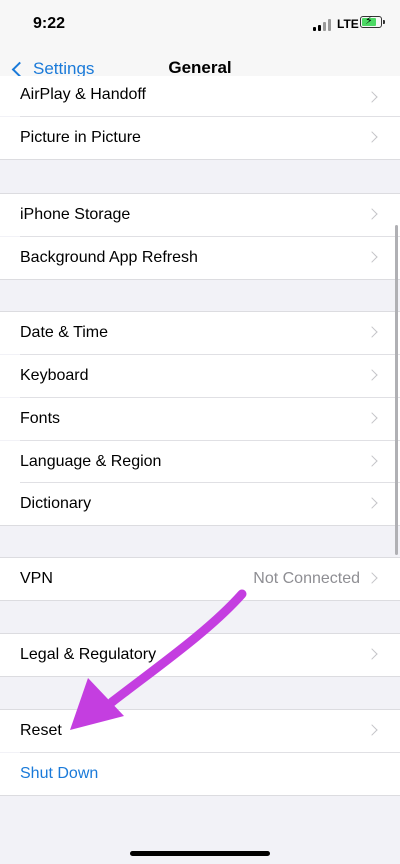 The height and width of the screenshot is (864, 400). Describe the element at coordinates (200, 853) in the screenshot. I see `home-indicator` at that location.